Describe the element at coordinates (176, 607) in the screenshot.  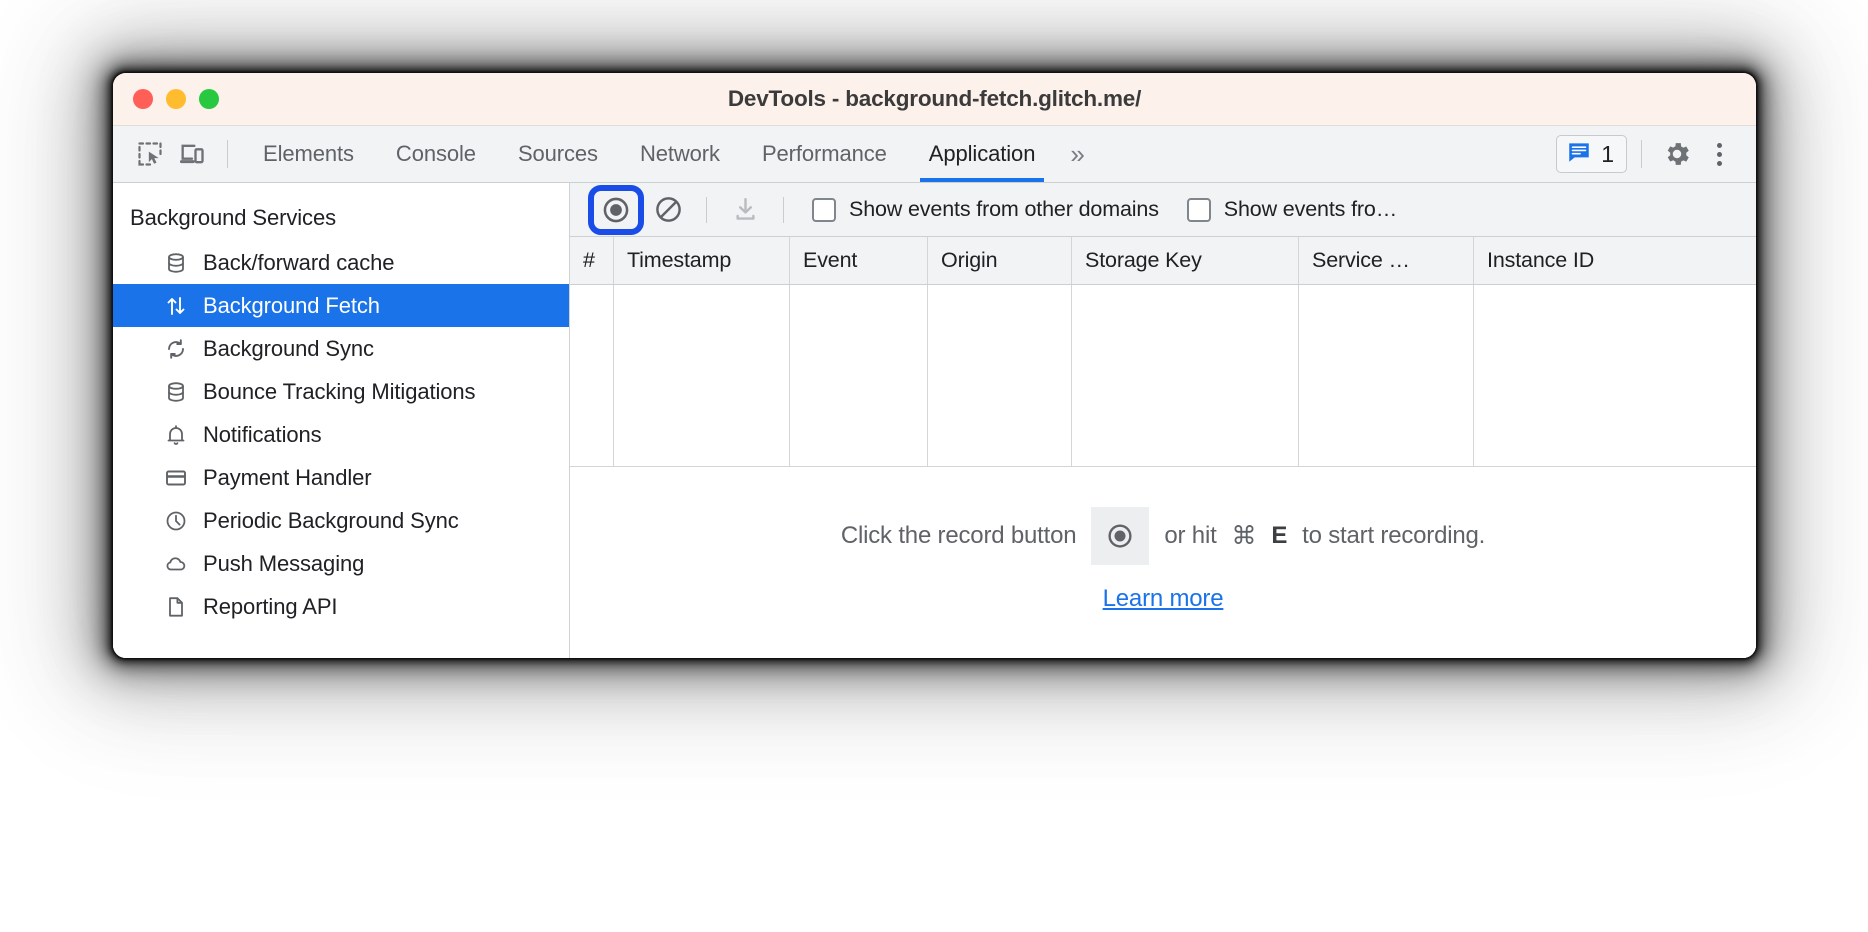
I see `document-icon` at that location.